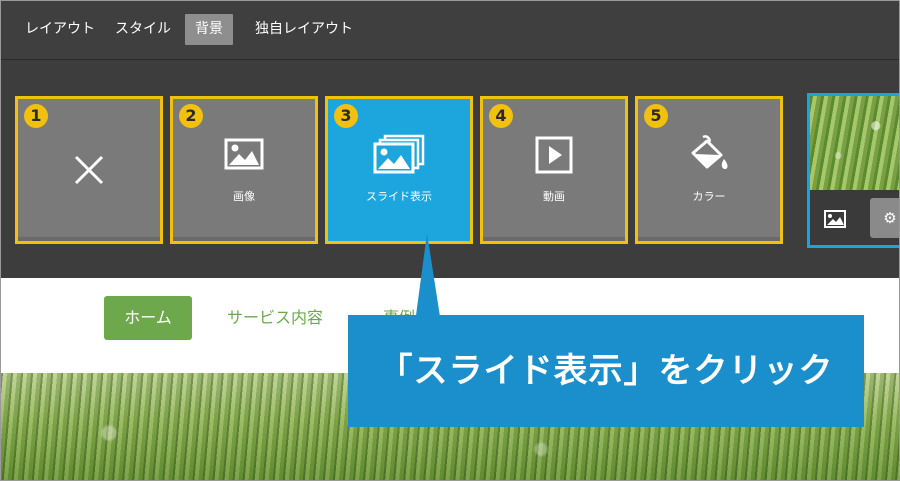 The width and height of the screenshot is (900, 481). I want to click on background-option-image: 2 画像, so click(244, 170).